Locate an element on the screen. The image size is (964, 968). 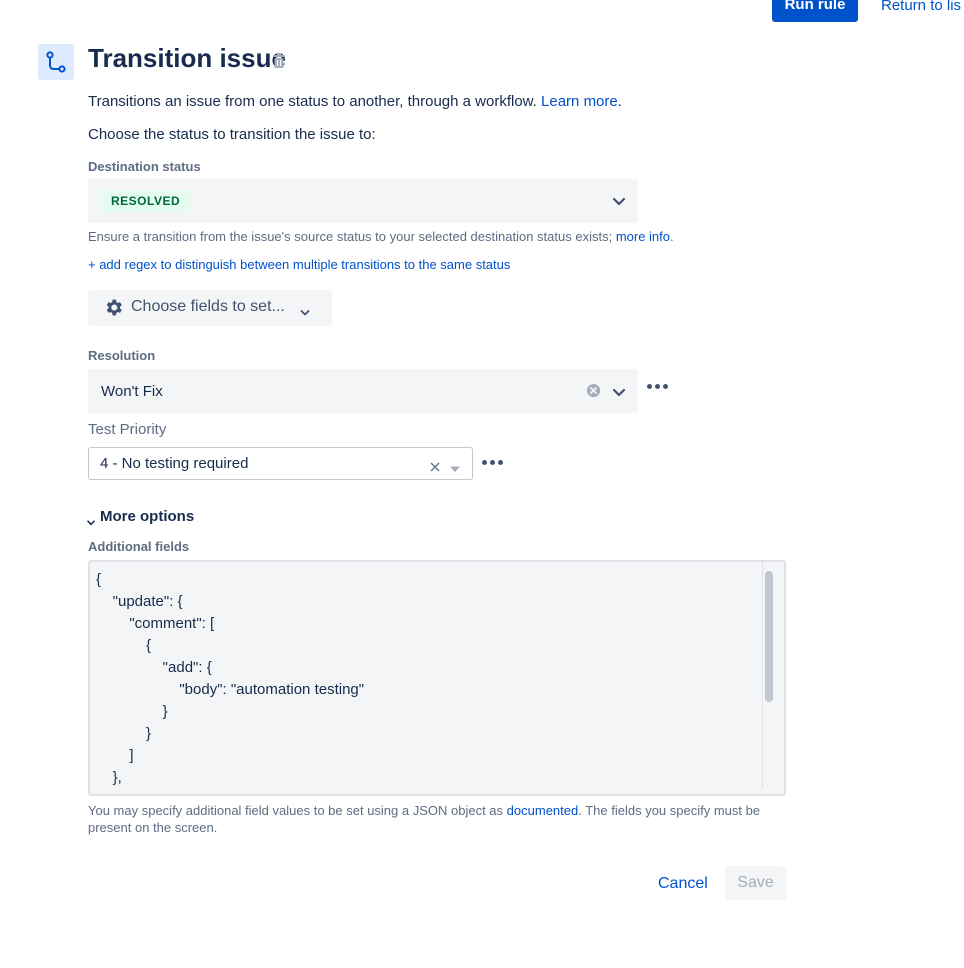
resolution-value: Won't Fix is located at coordinates (132, 391).